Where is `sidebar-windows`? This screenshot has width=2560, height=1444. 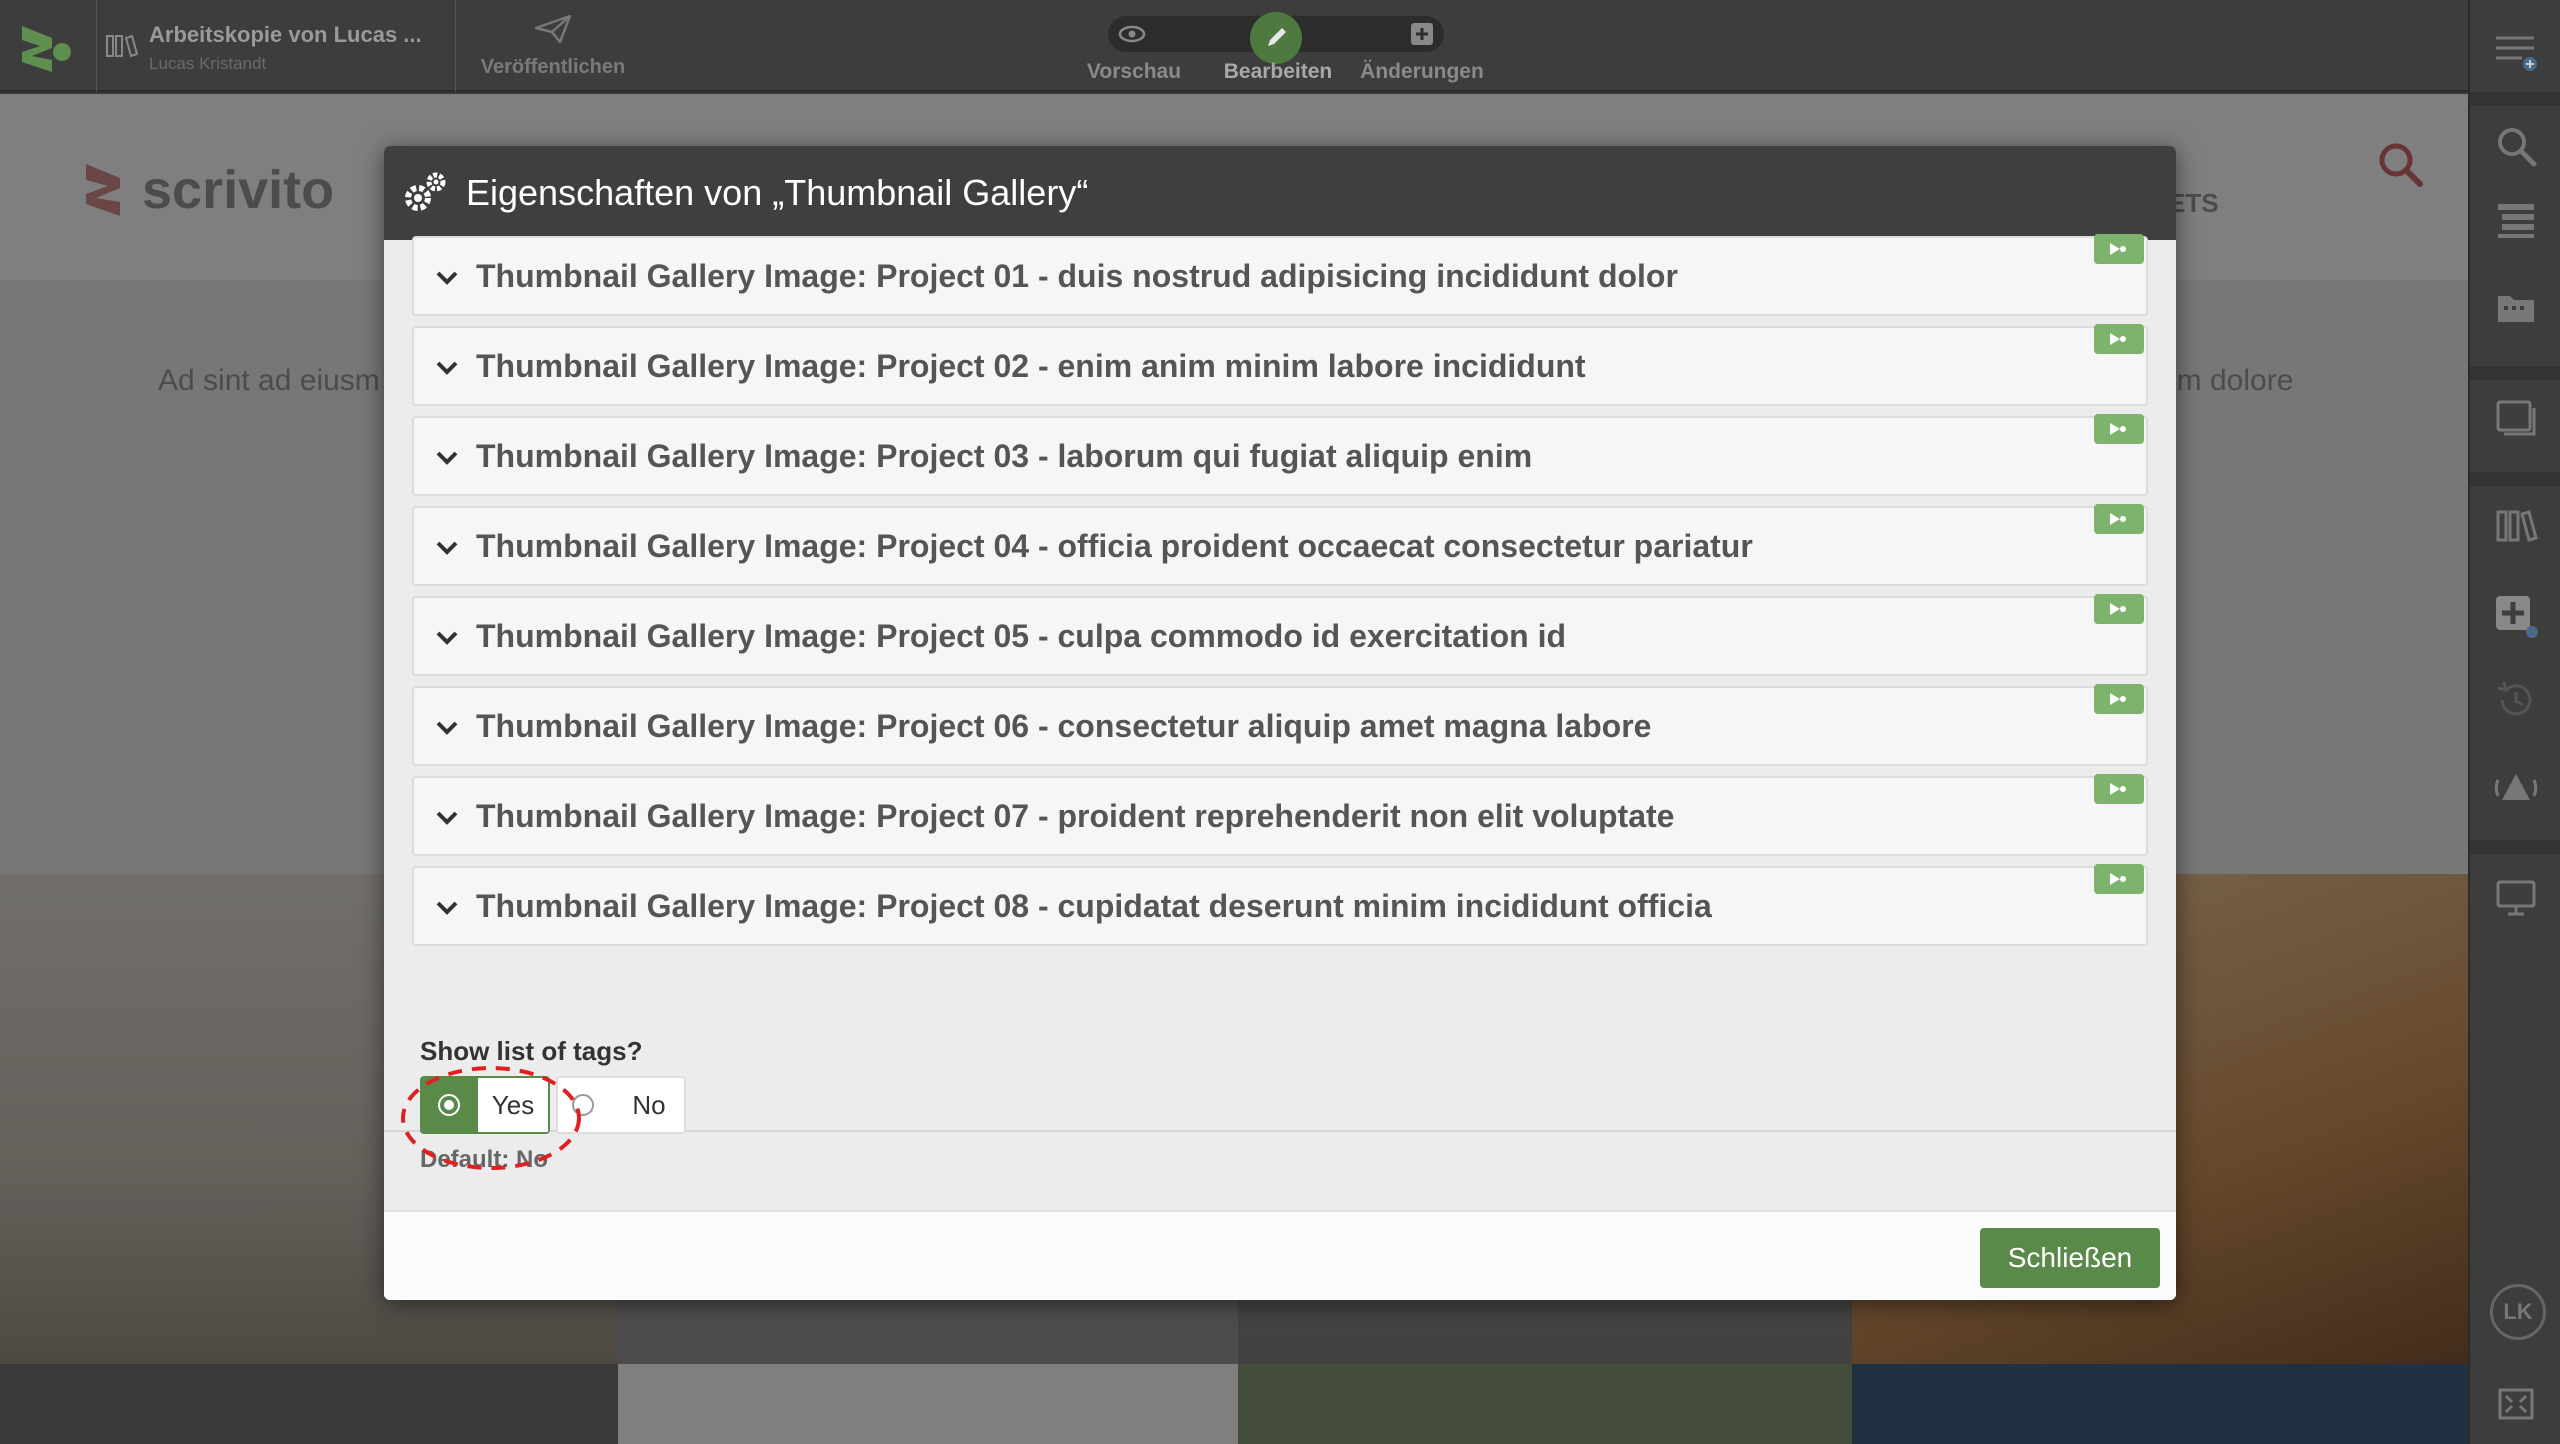
sidebar-windows is located at coordinates (2515, 418).